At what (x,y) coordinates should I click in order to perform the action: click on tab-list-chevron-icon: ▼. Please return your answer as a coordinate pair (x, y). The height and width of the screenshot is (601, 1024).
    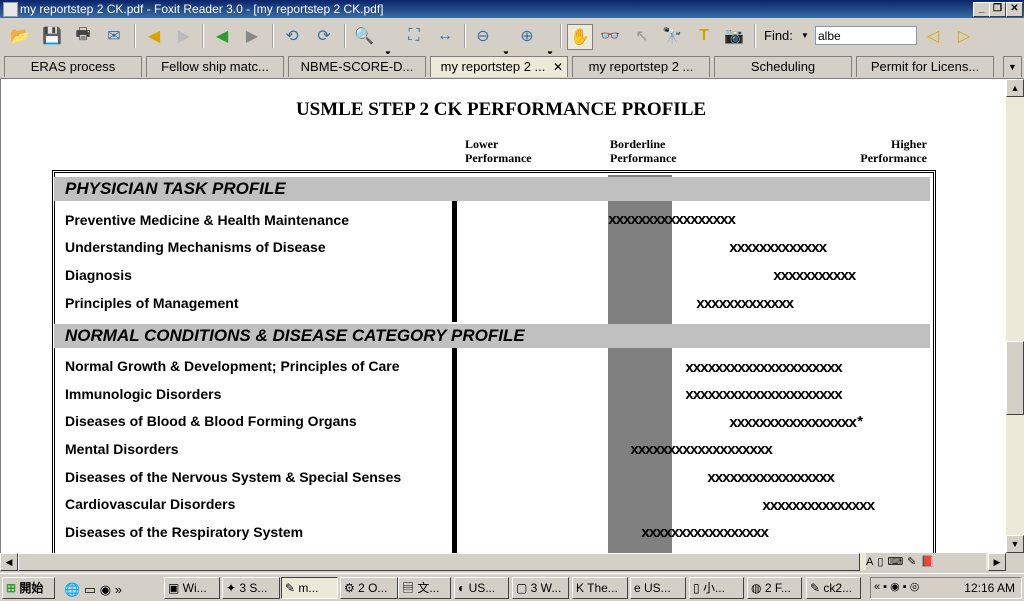
    Looking at the image, I should click on (1012, 66).